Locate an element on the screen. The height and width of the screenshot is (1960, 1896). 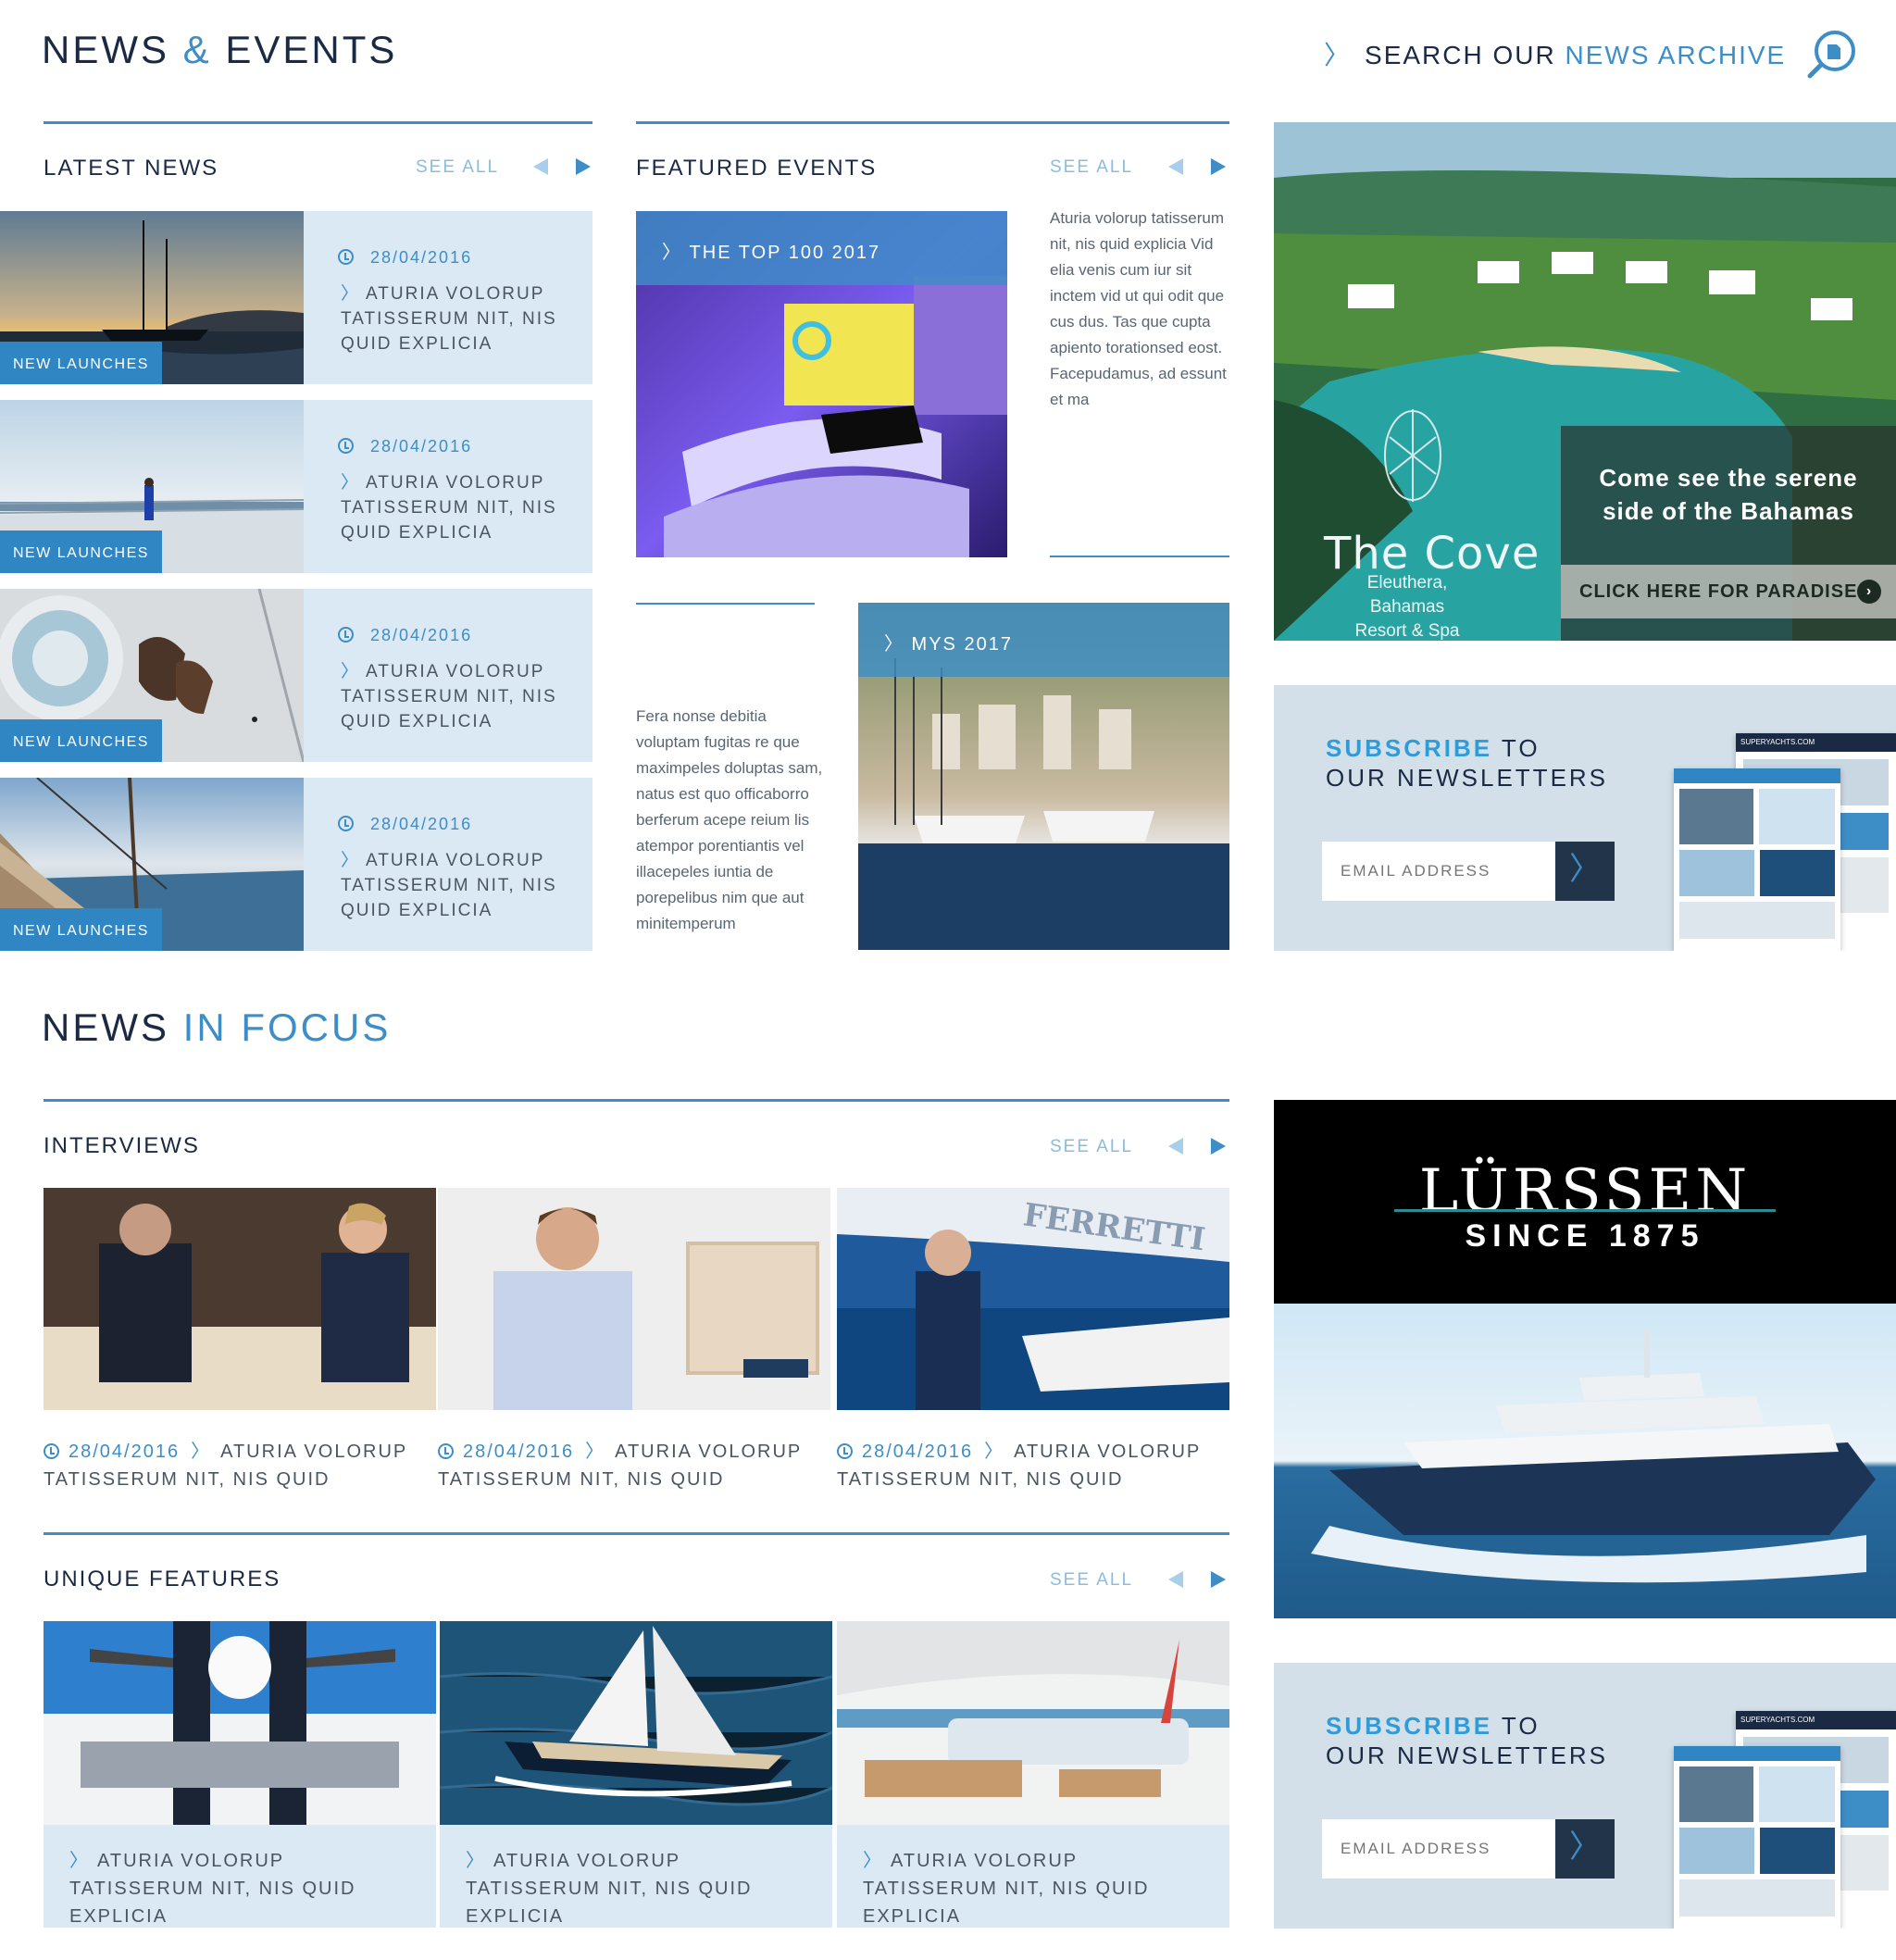
ad-cove-subtitle-line: Eleuthera, Bahamas is located at coordinates (1407, 595).